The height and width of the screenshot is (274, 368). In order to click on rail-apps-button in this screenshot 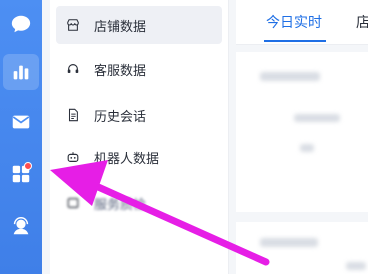, I will do `click(21, 174)`.